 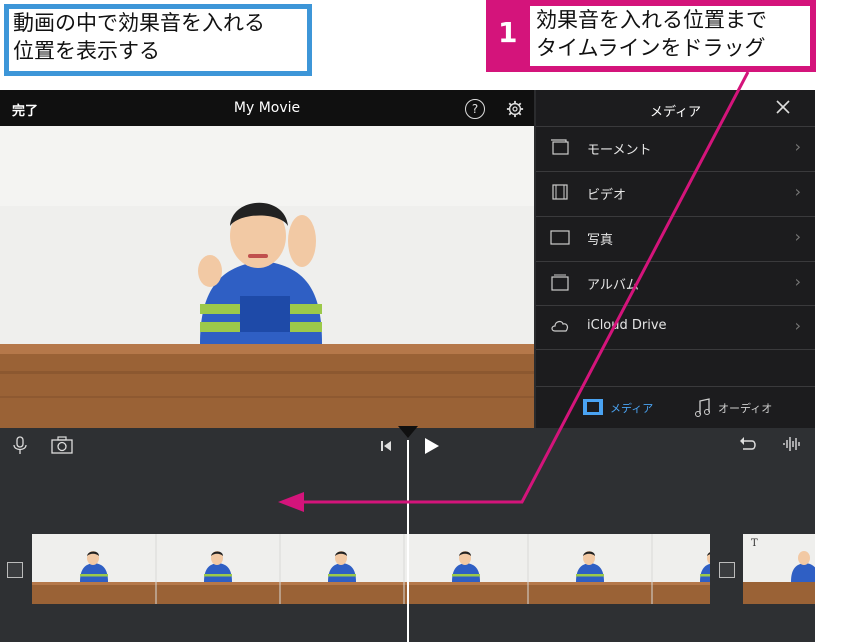 I want to click on tab-media: メディア, so click(x=617, y=409).